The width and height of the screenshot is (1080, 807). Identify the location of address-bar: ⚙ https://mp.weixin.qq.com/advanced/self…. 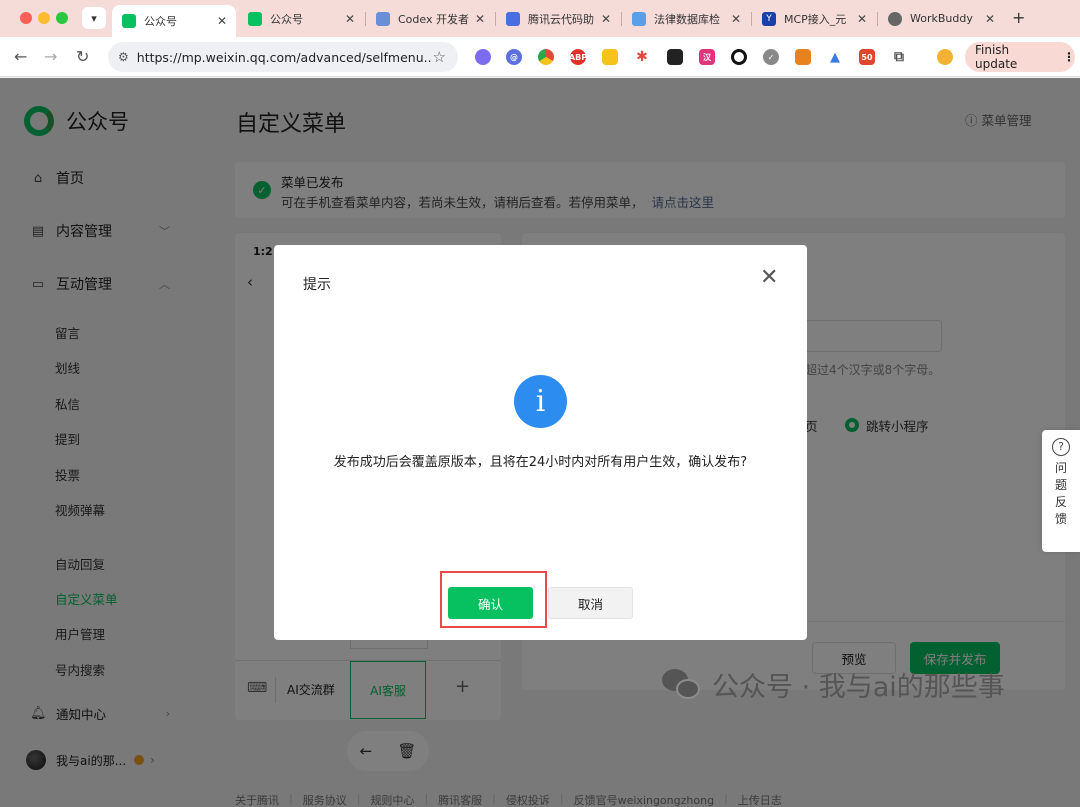
(283, 57).